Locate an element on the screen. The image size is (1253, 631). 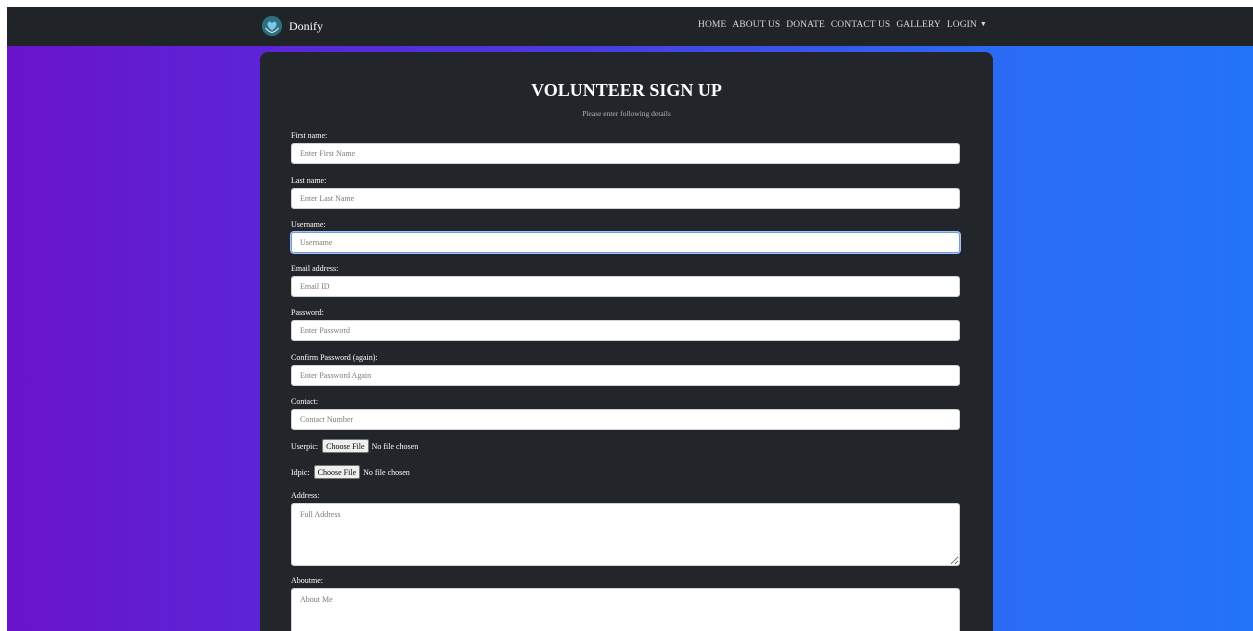
nav-contact-us: CONTACT US is located at coordinates (860, 25).